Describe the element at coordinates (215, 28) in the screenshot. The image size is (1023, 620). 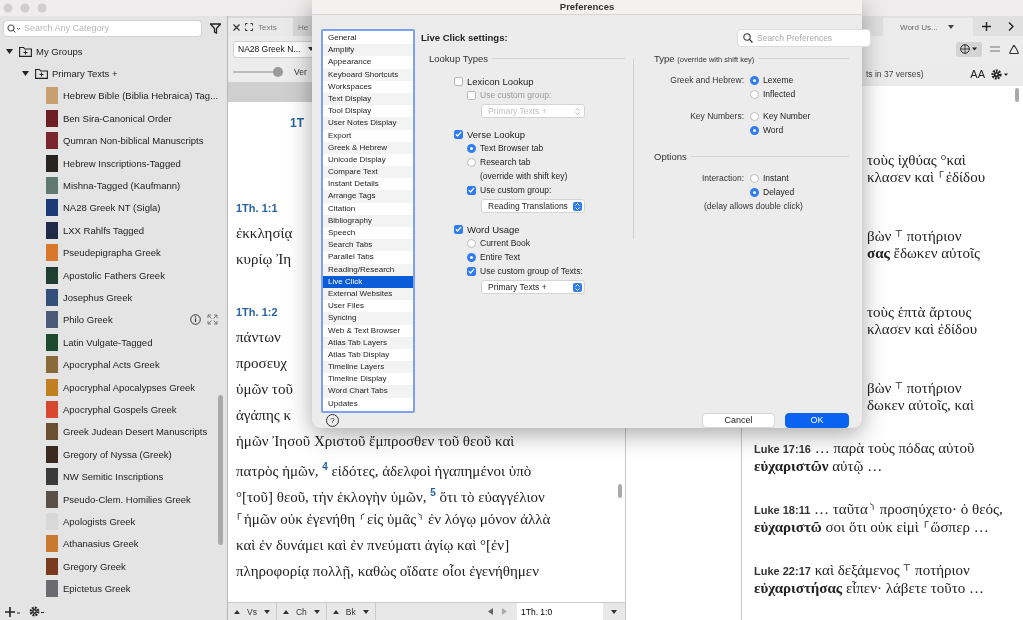
I see `filter-icon` at that location.